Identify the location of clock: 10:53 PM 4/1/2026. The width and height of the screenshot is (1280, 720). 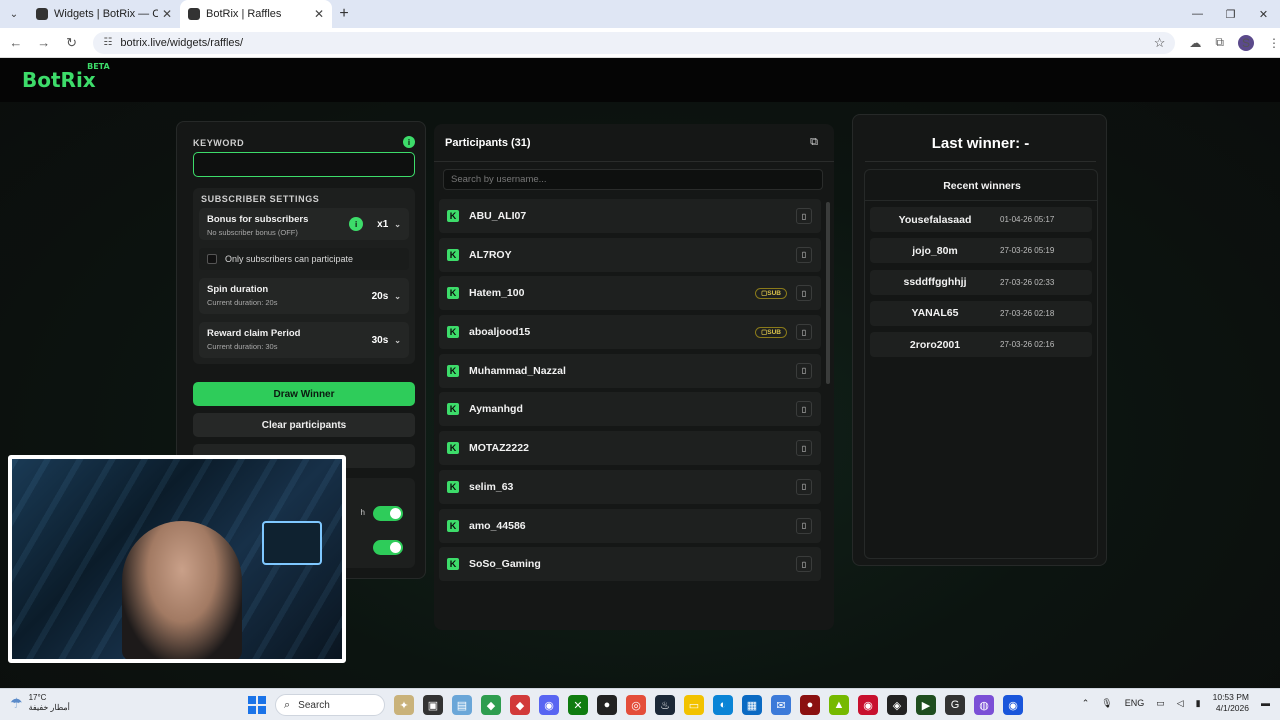
(1231, 703).